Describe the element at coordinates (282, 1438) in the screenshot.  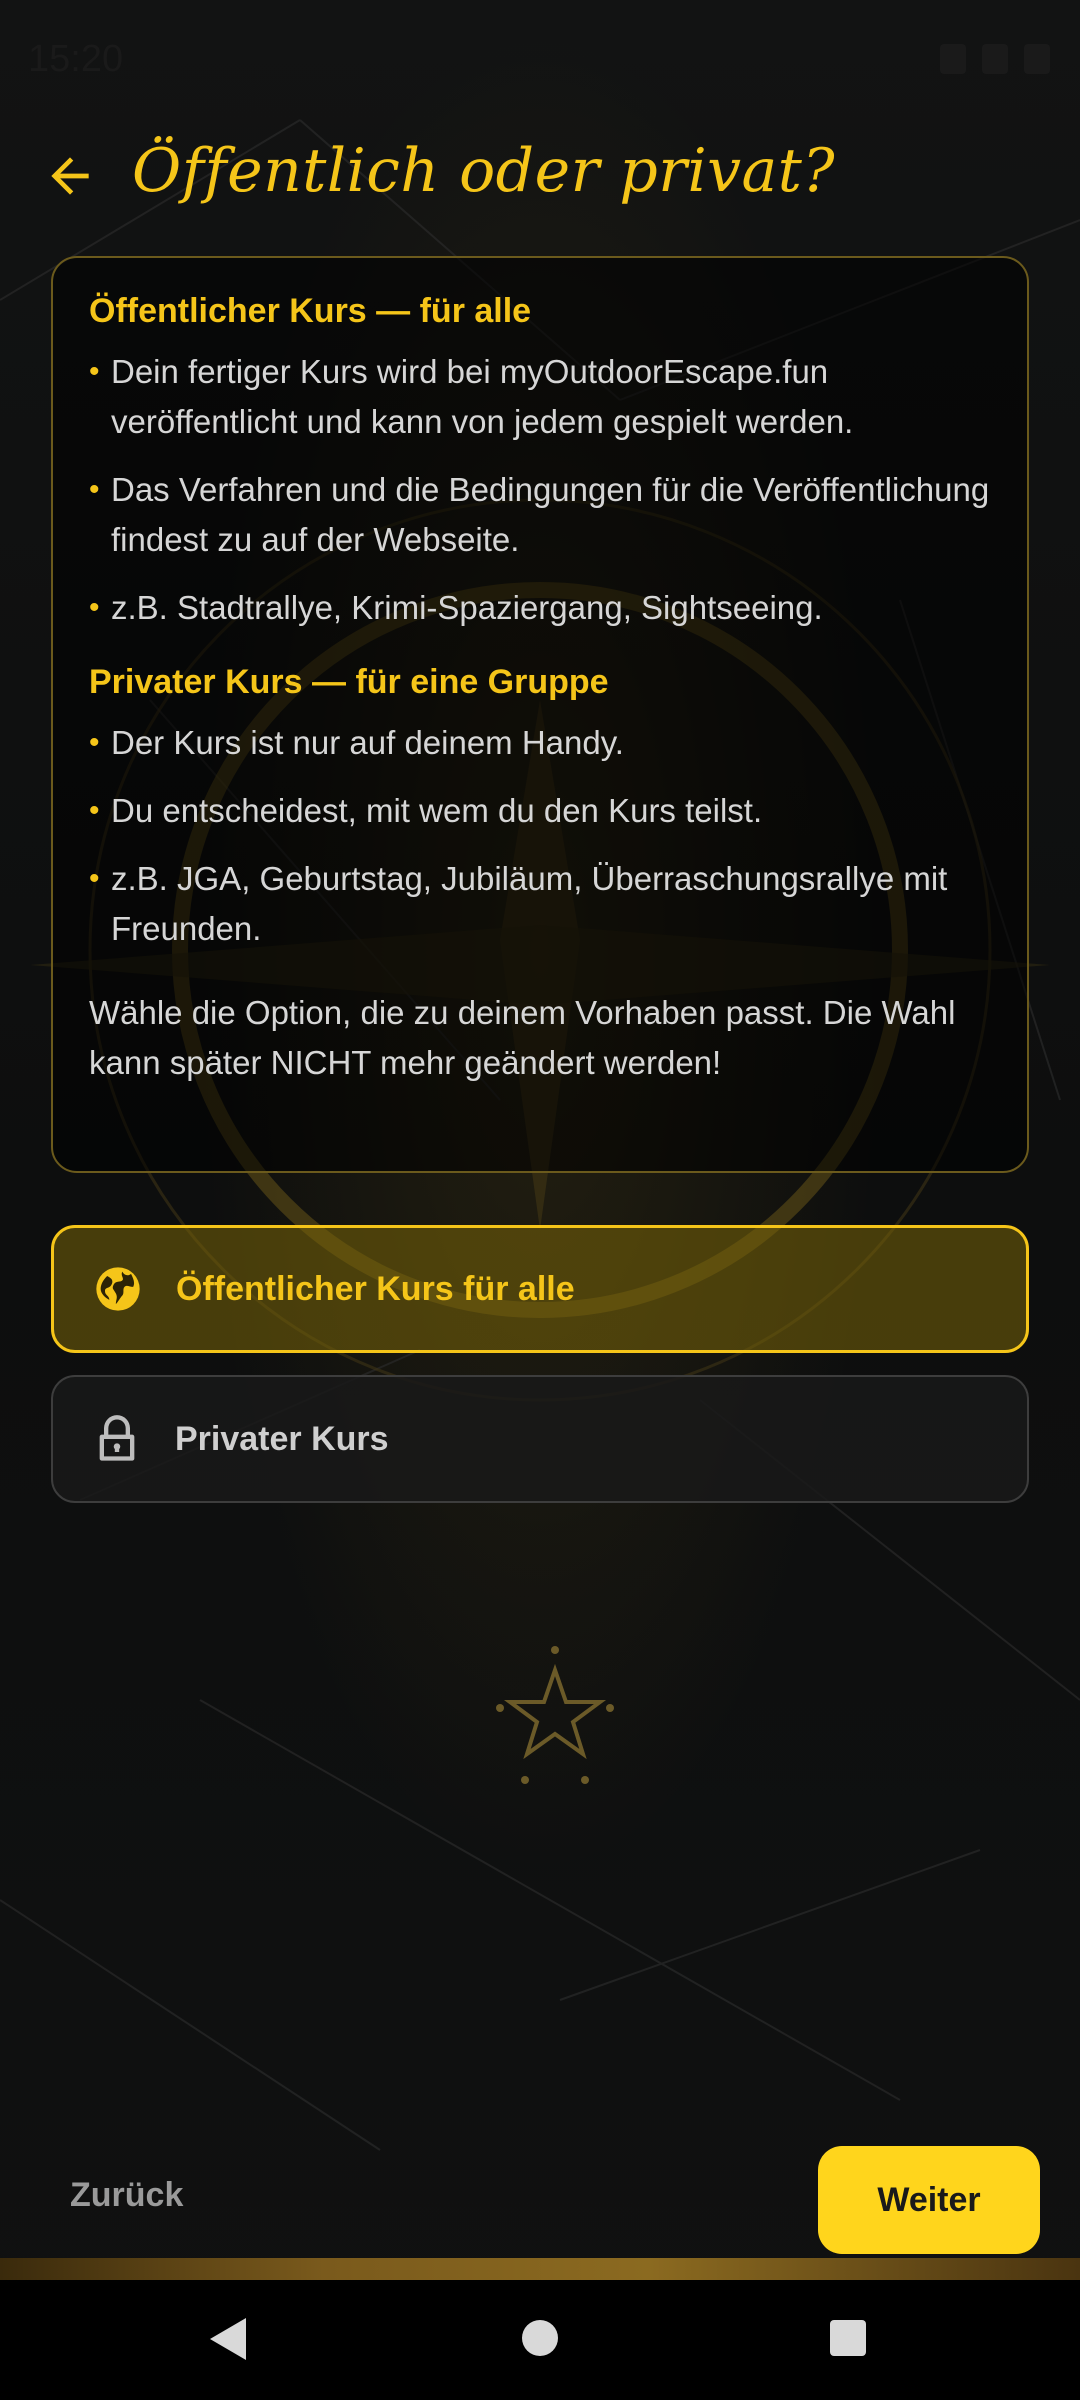
I see `option-label: Privater Kurs` at that location.